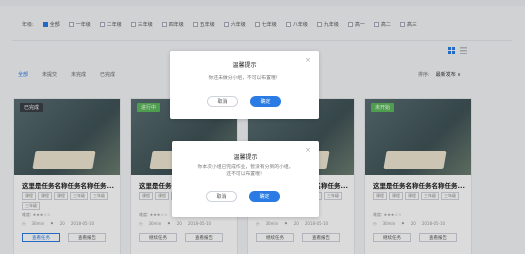  What do you see at coordinates (245, 174) in the screenshot?
I see `modal-message-line2: 还不可以布置哦！` at bounding box center [245, 174].